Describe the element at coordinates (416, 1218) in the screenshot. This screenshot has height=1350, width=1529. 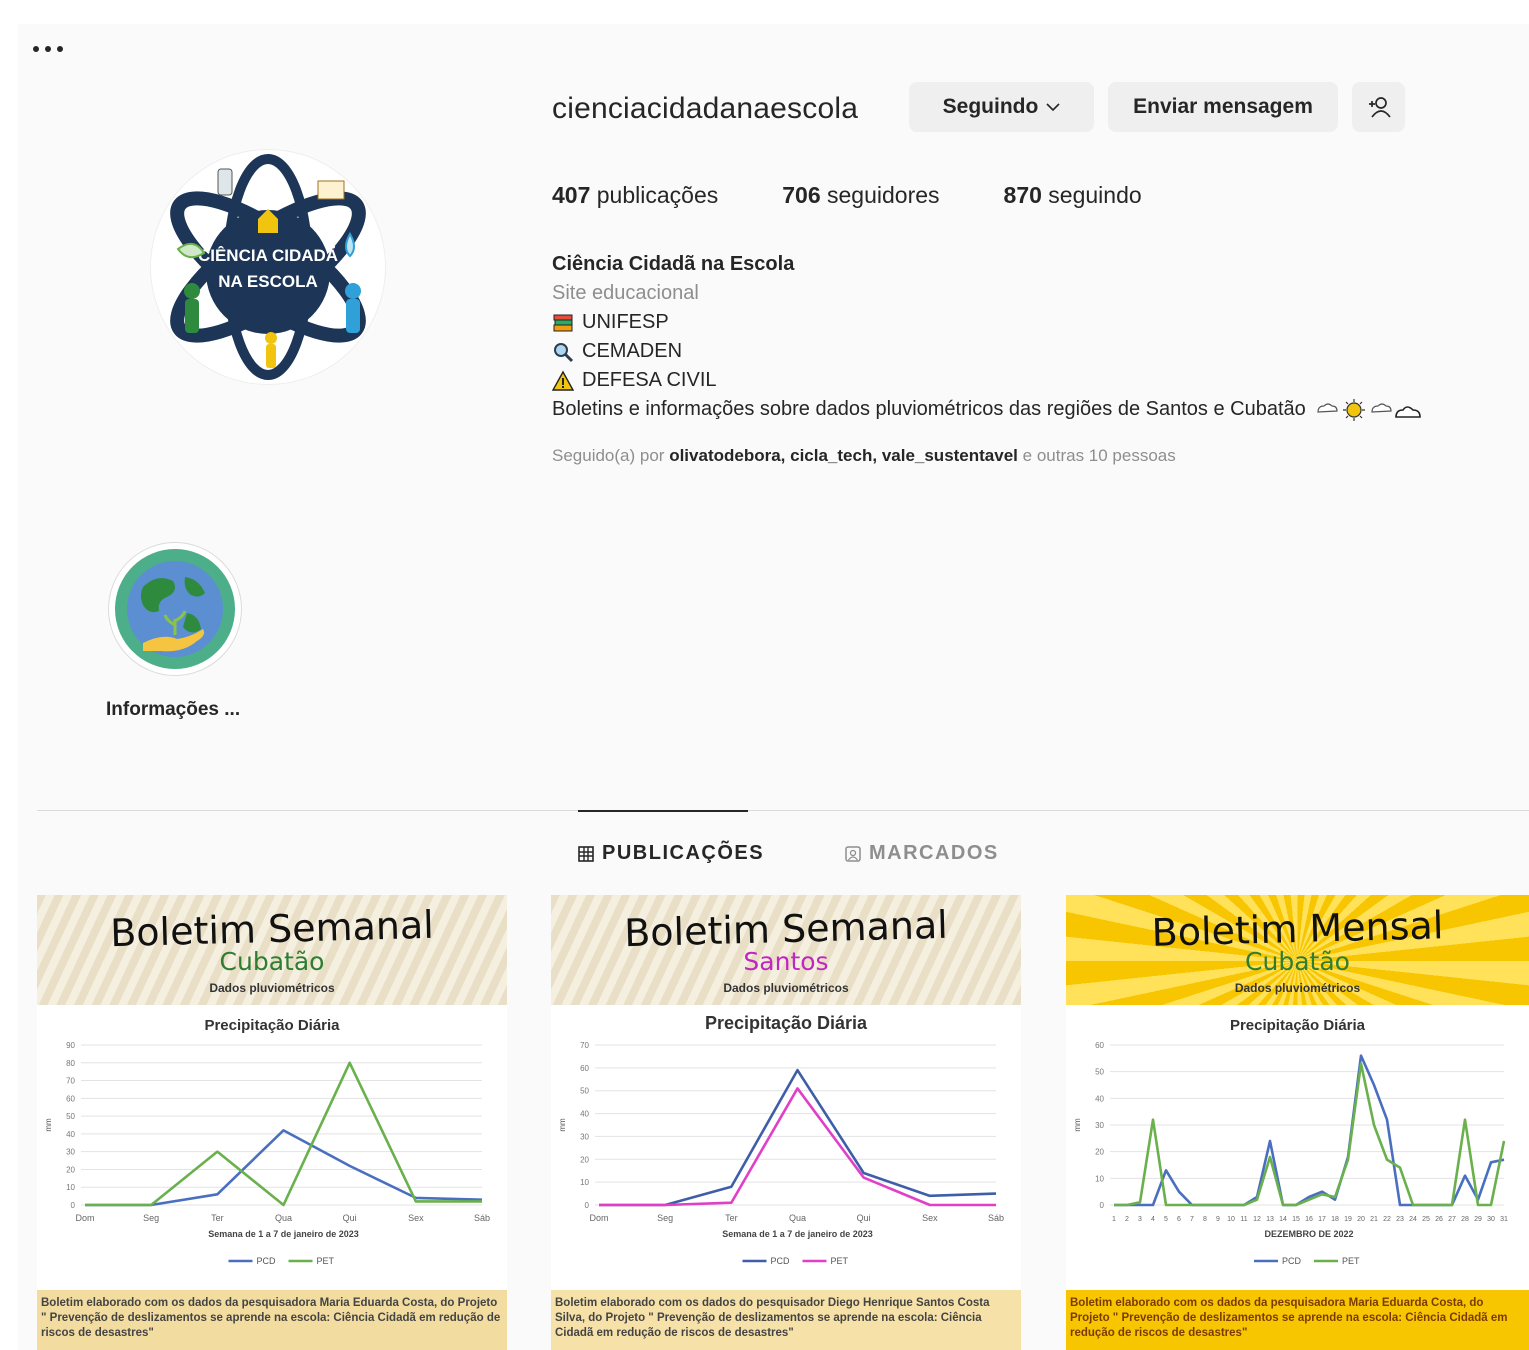
I see `chart-x-tick: Sex` at that location.